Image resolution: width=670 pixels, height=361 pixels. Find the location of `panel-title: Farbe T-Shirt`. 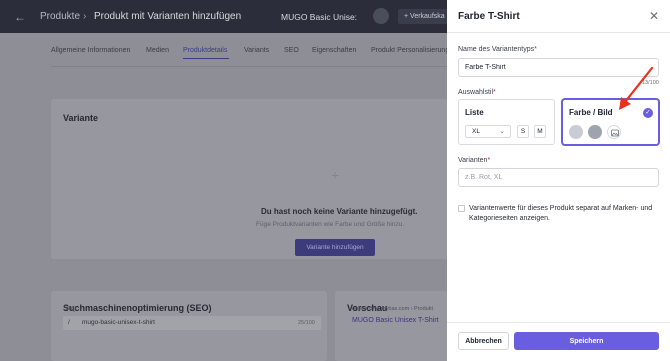

panel-title: Farbe T-Shirt is located at coordinates (489, 16).